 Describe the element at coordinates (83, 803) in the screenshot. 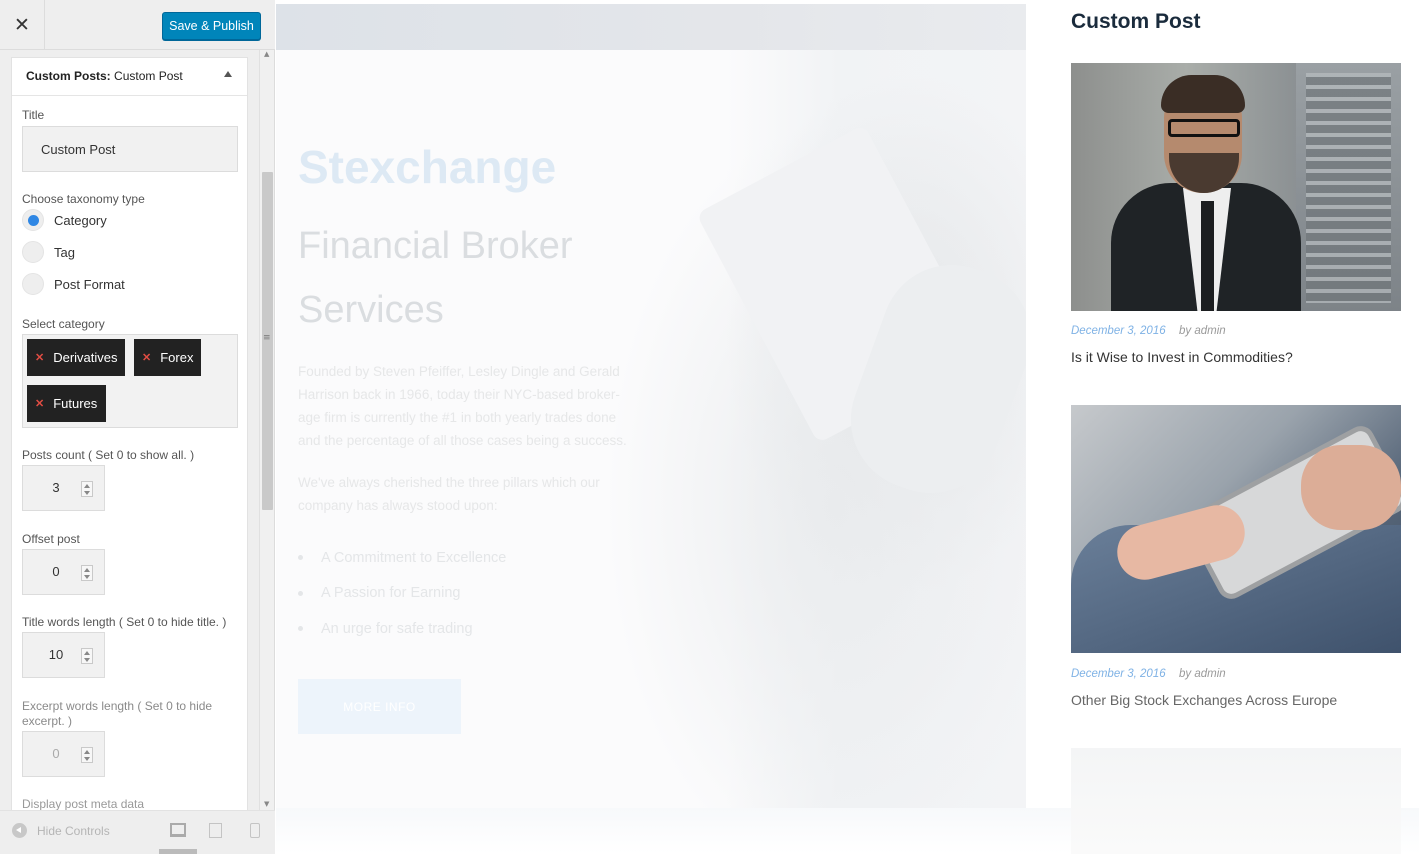

I see `meta-label: Display post meta data` at that location.